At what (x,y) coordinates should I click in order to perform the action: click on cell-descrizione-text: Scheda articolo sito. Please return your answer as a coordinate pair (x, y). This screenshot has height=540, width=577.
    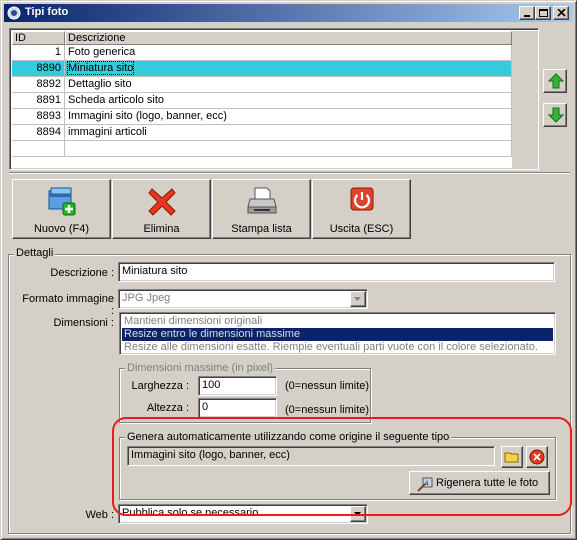
    Looking at the image, I should click on (116, 100).